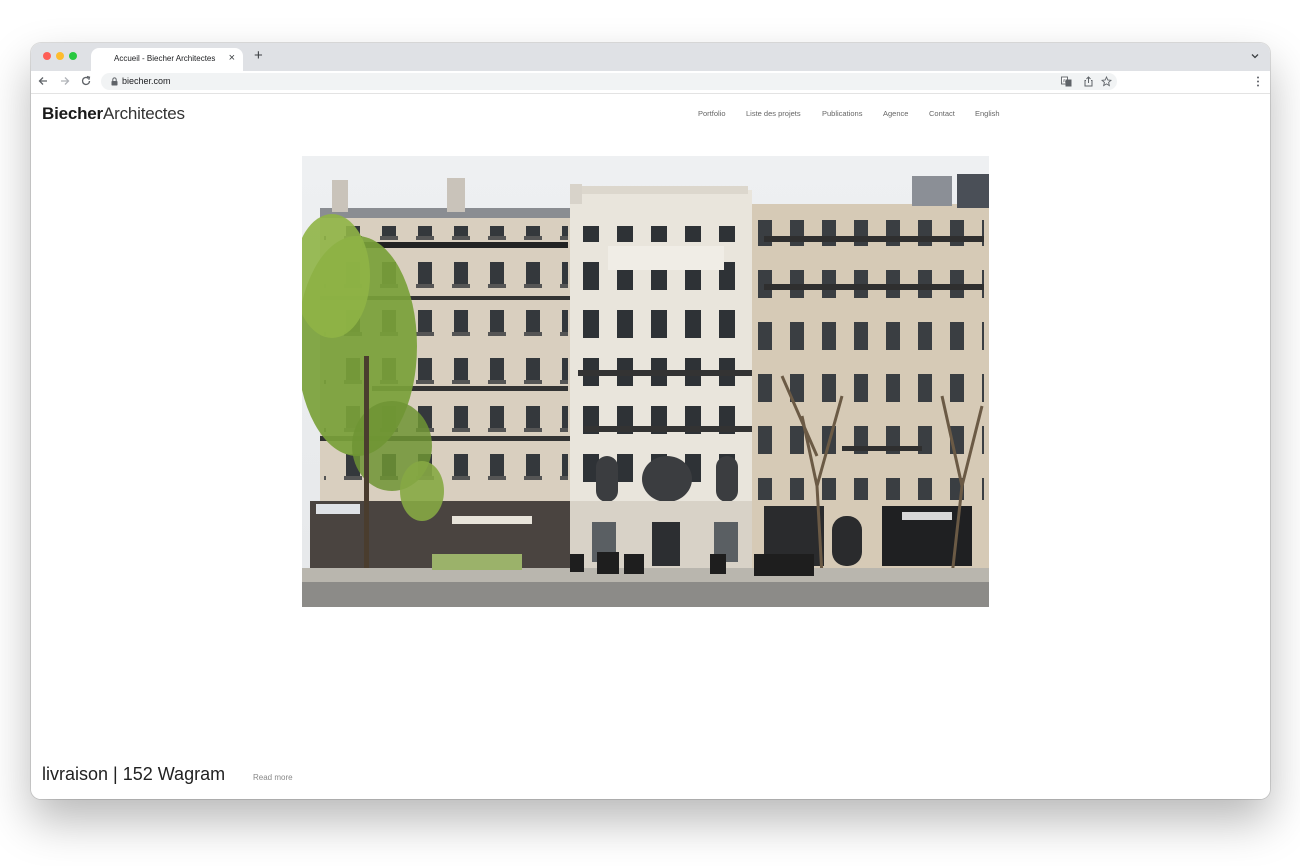  I want to click on browser-toolbar: biecher.com A, so click(650, 82).